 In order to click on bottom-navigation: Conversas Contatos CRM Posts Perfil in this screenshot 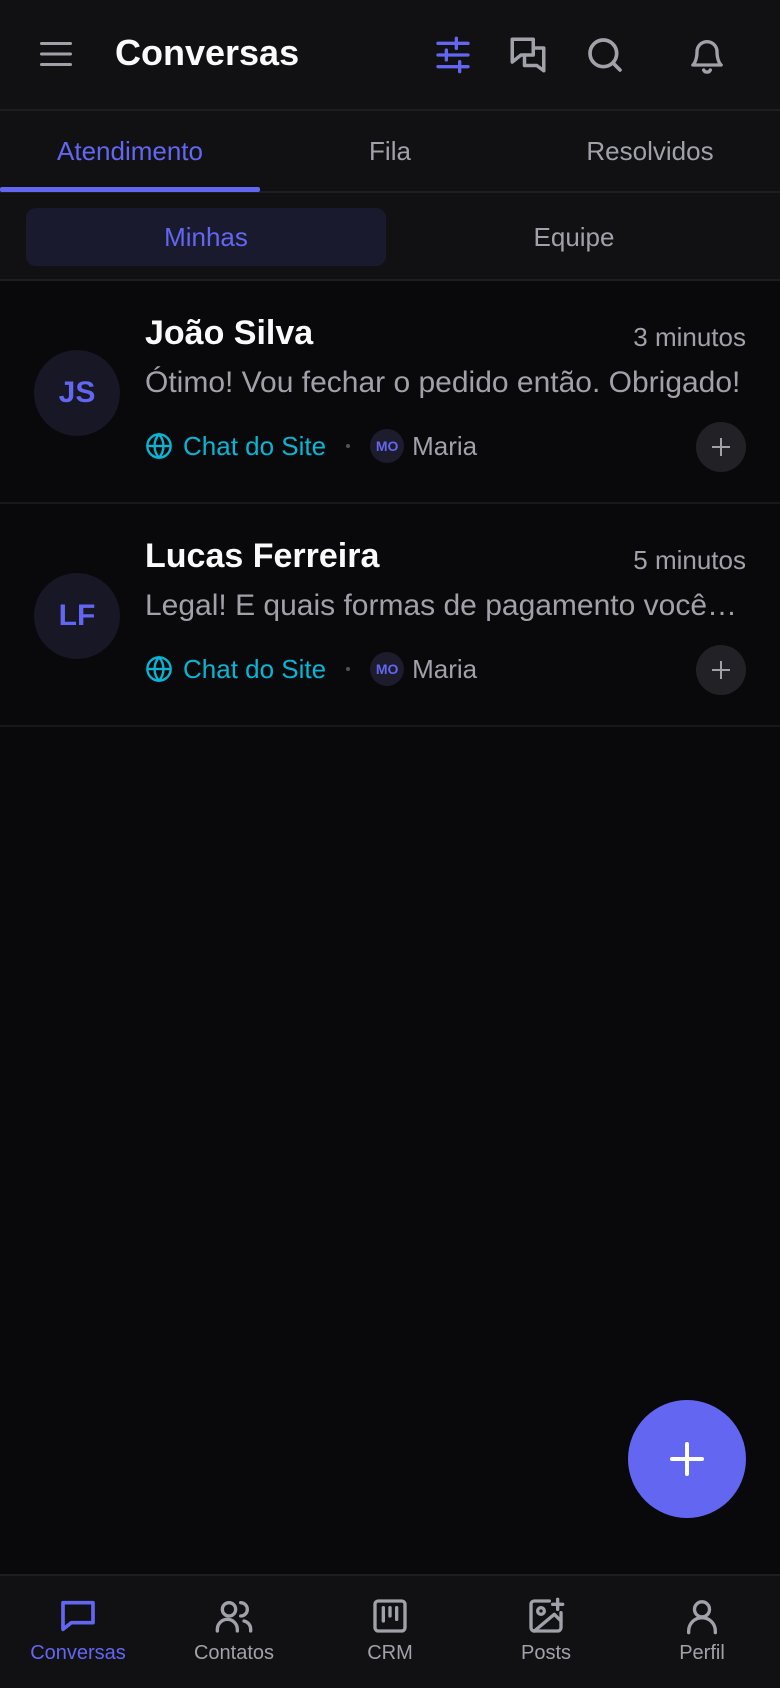, I will do `click(390, 1631)`.